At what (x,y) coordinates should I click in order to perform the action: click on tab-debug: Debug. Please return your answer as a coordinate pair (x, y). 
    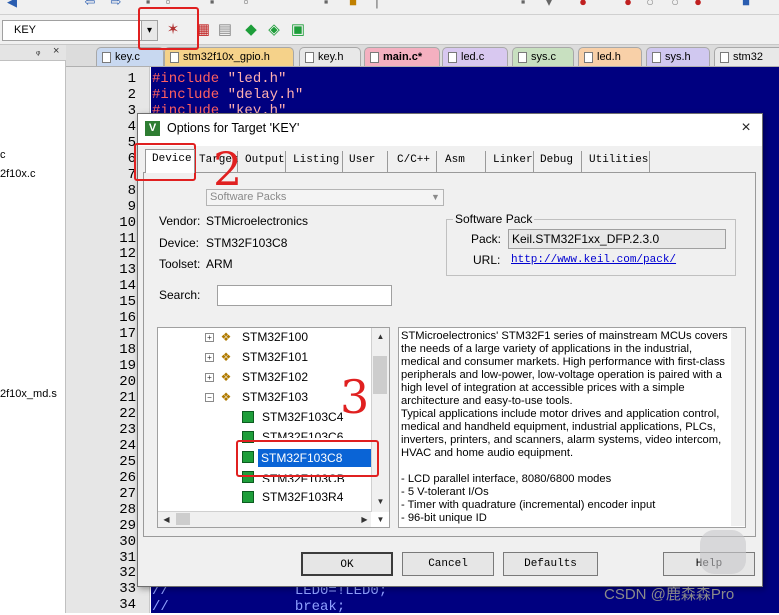
    Looking at the image, I should click on (559, 161).